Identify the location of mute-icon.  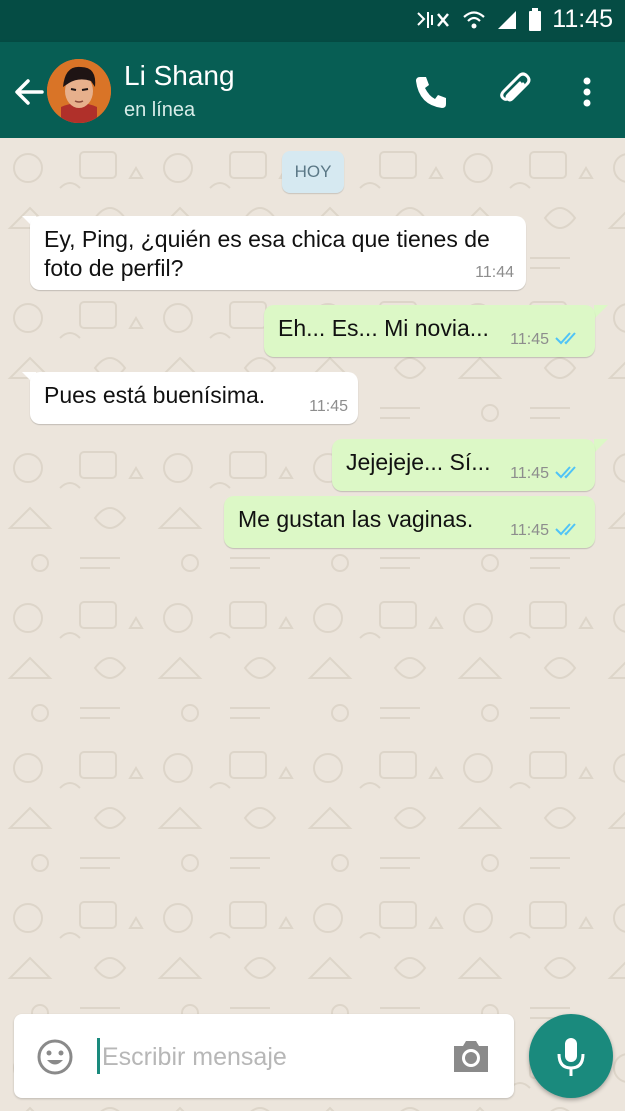
(433, 19).